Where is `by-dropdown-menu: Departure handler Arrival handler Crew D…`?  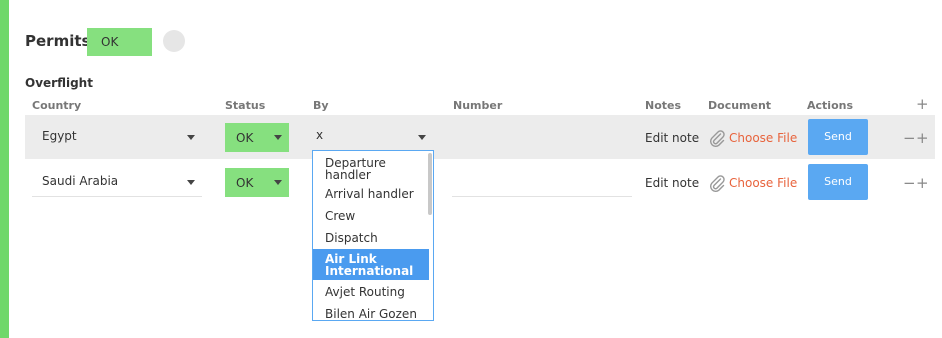 by-dropdown-menu: Departure handler Arrival handler Crew D… is located at coordinates (373, 235).